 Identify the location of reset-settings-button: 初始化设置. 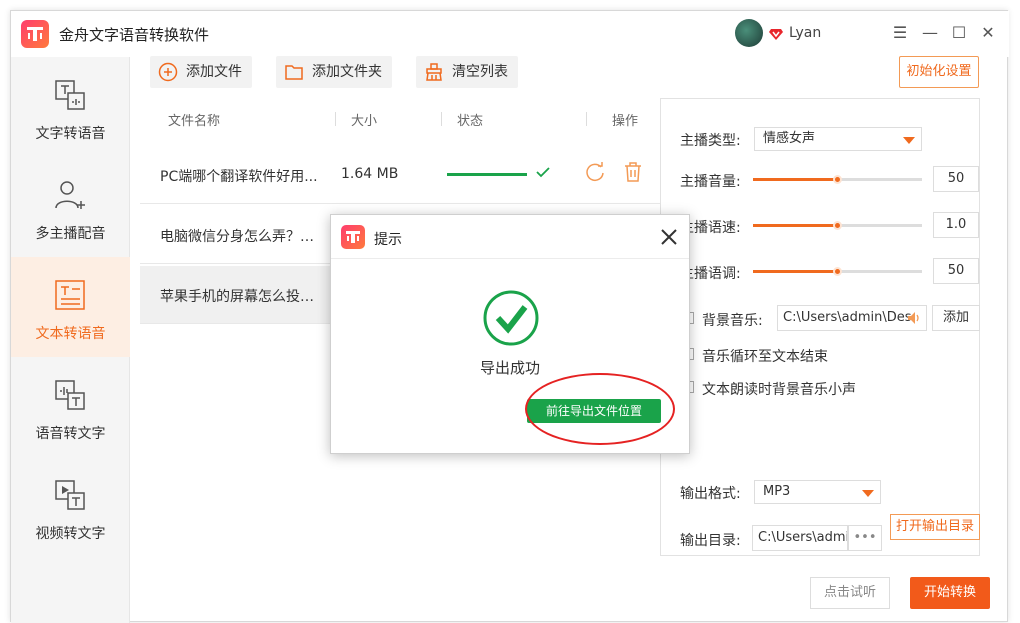
(939, 72).